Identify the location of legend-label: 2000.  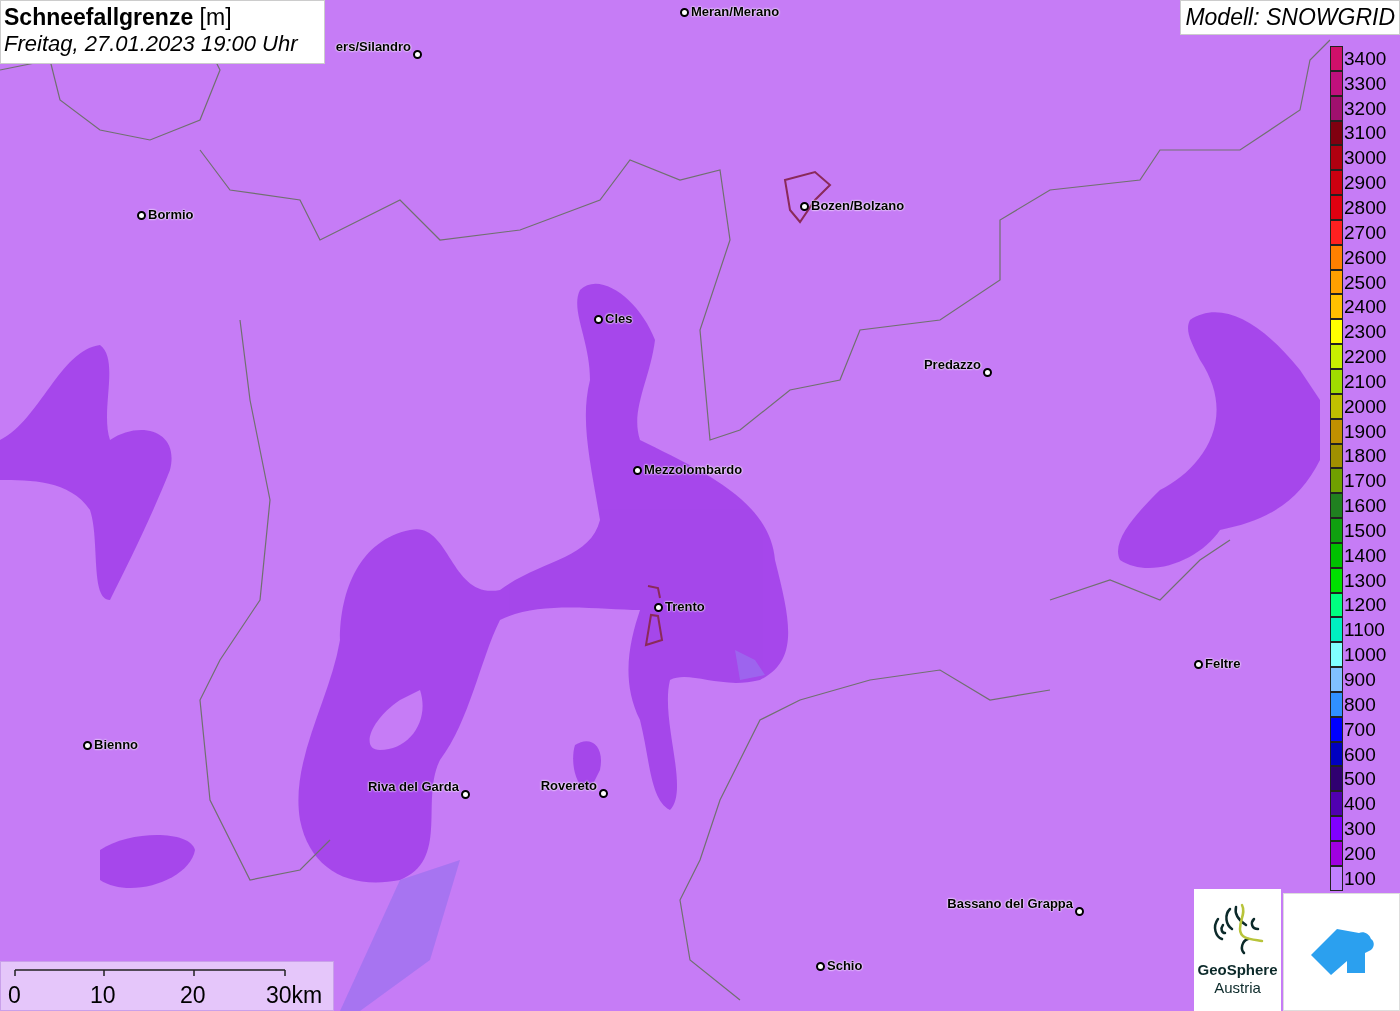
(1365, 406).